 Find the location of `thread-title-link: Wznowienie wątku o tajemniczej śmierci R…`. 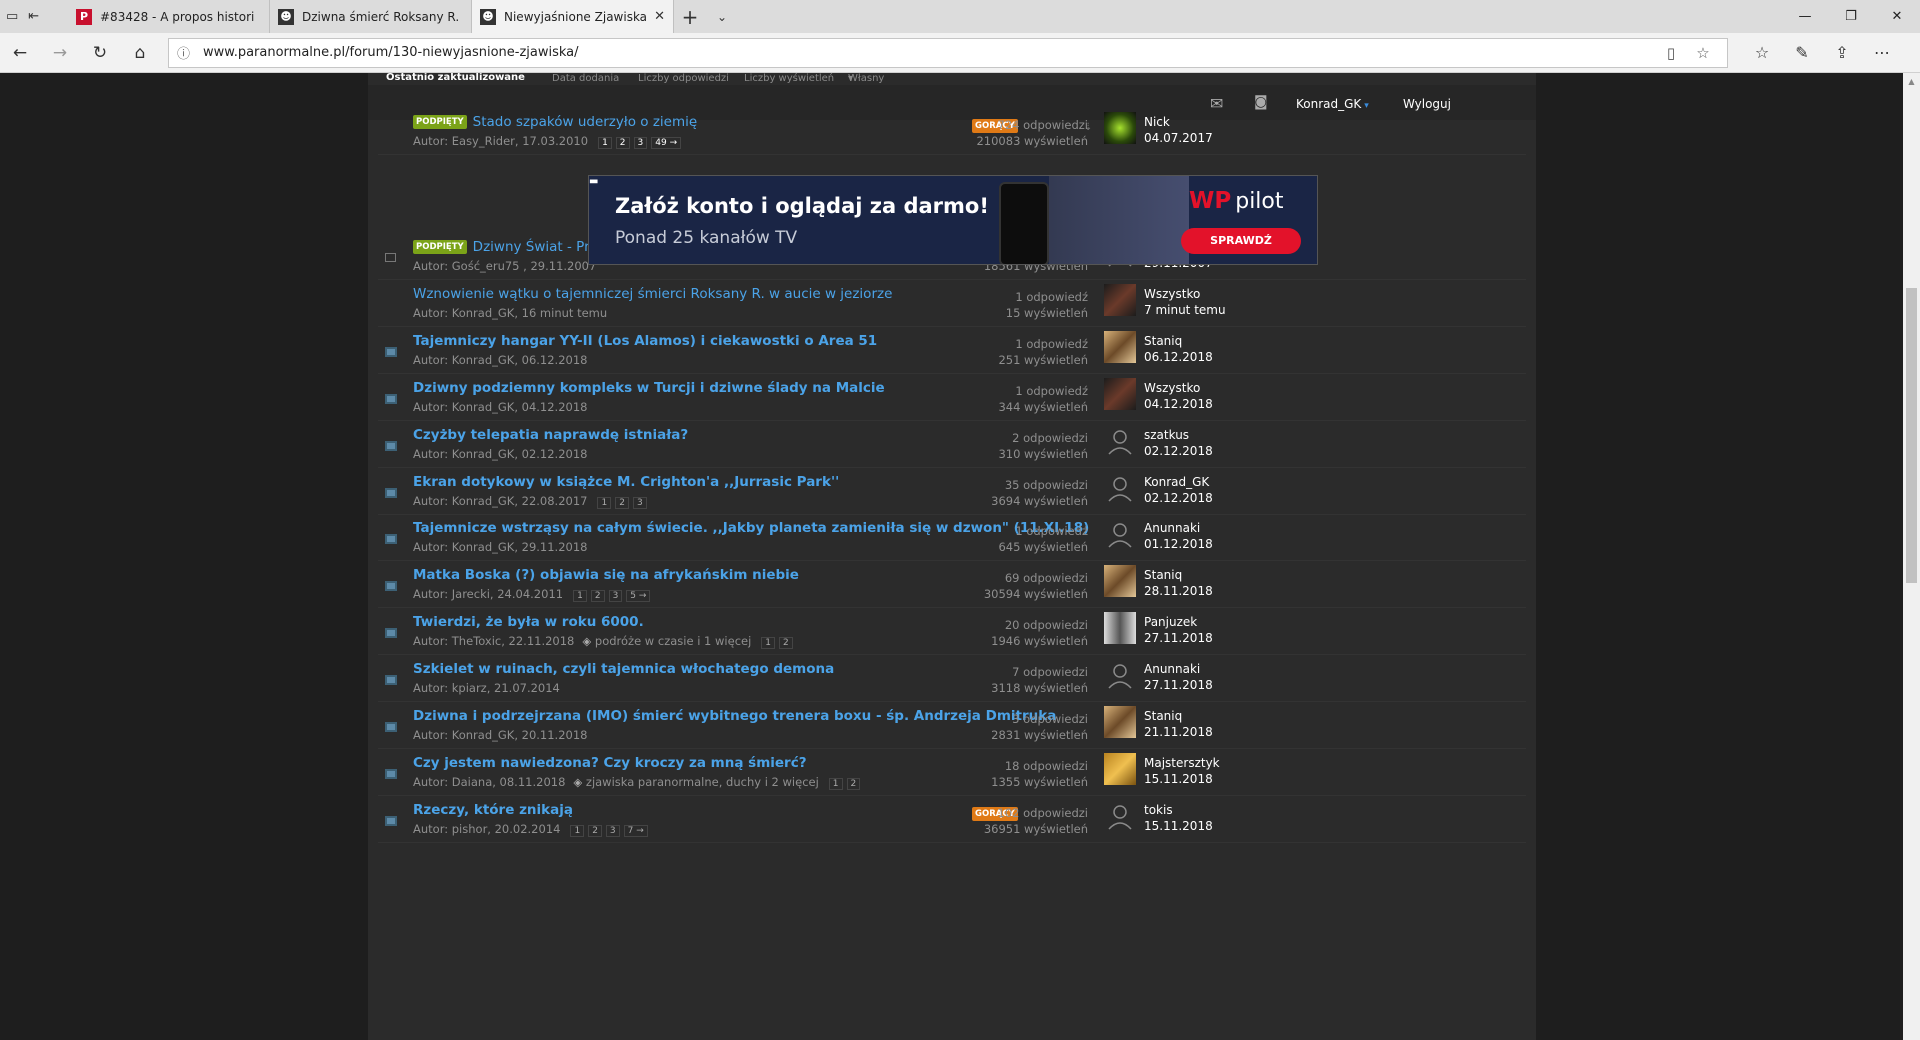

thread-title-link: Wznowienie wątku o tajemniczej śmierci R… is located at coordinates (652, 294).